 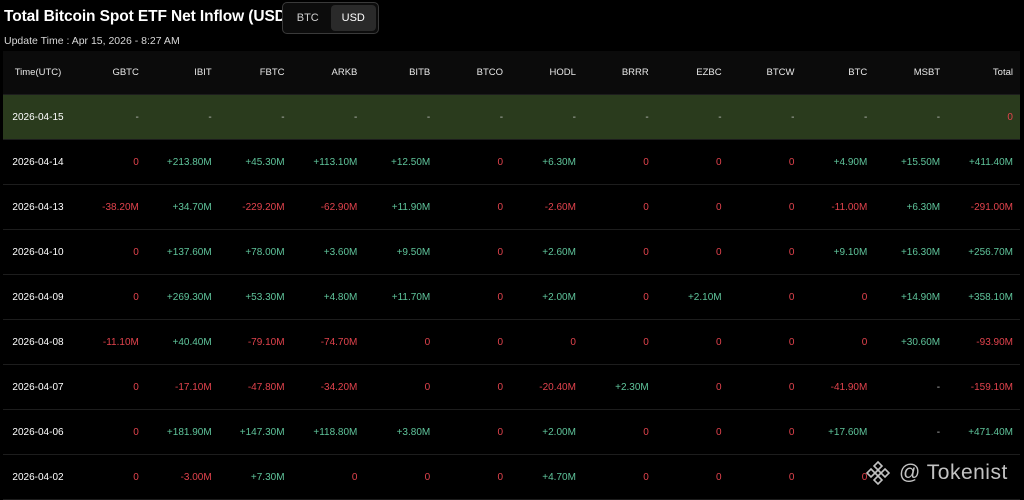 I want to click on flow-cell: +4.70M, so click(x=559, y=477).